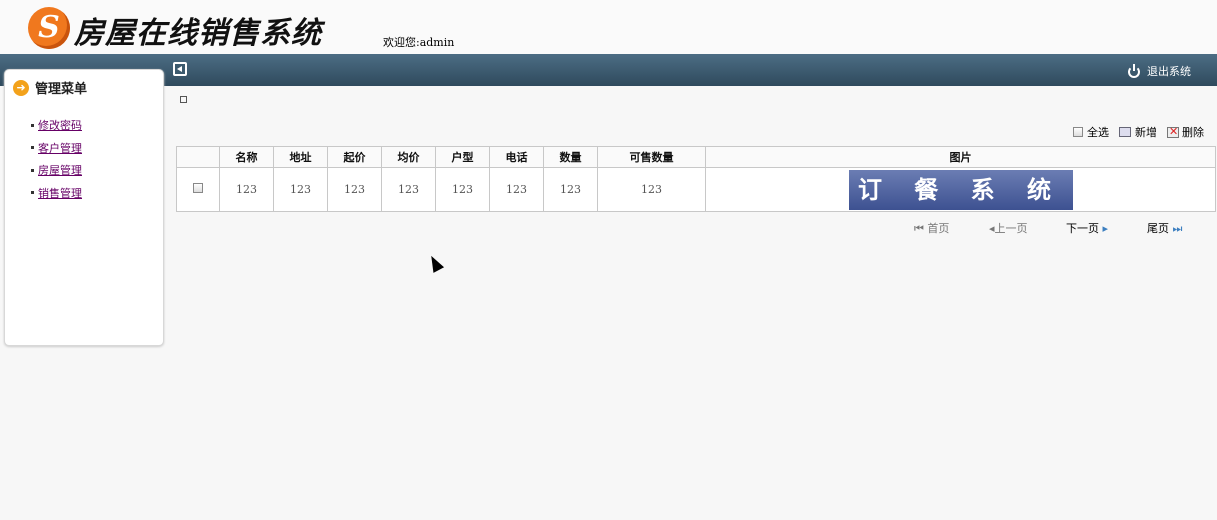 The height and width of the screenshot is (520, 1217). What do you see at coordinates (919, 228) in the screenshot?
I see `first-page-icon: ⏮` at bounding box center [919, 228].